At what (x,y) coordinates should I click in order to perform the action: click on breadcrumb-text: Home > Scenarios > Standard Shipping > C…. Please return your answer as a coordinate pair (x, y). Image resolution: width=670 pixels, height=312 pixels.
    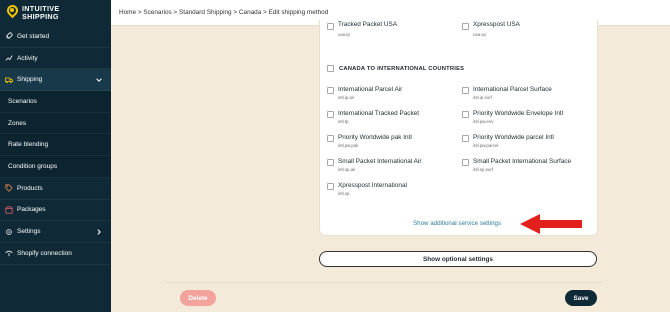
    Looking at the image, I should click on (223, 12).